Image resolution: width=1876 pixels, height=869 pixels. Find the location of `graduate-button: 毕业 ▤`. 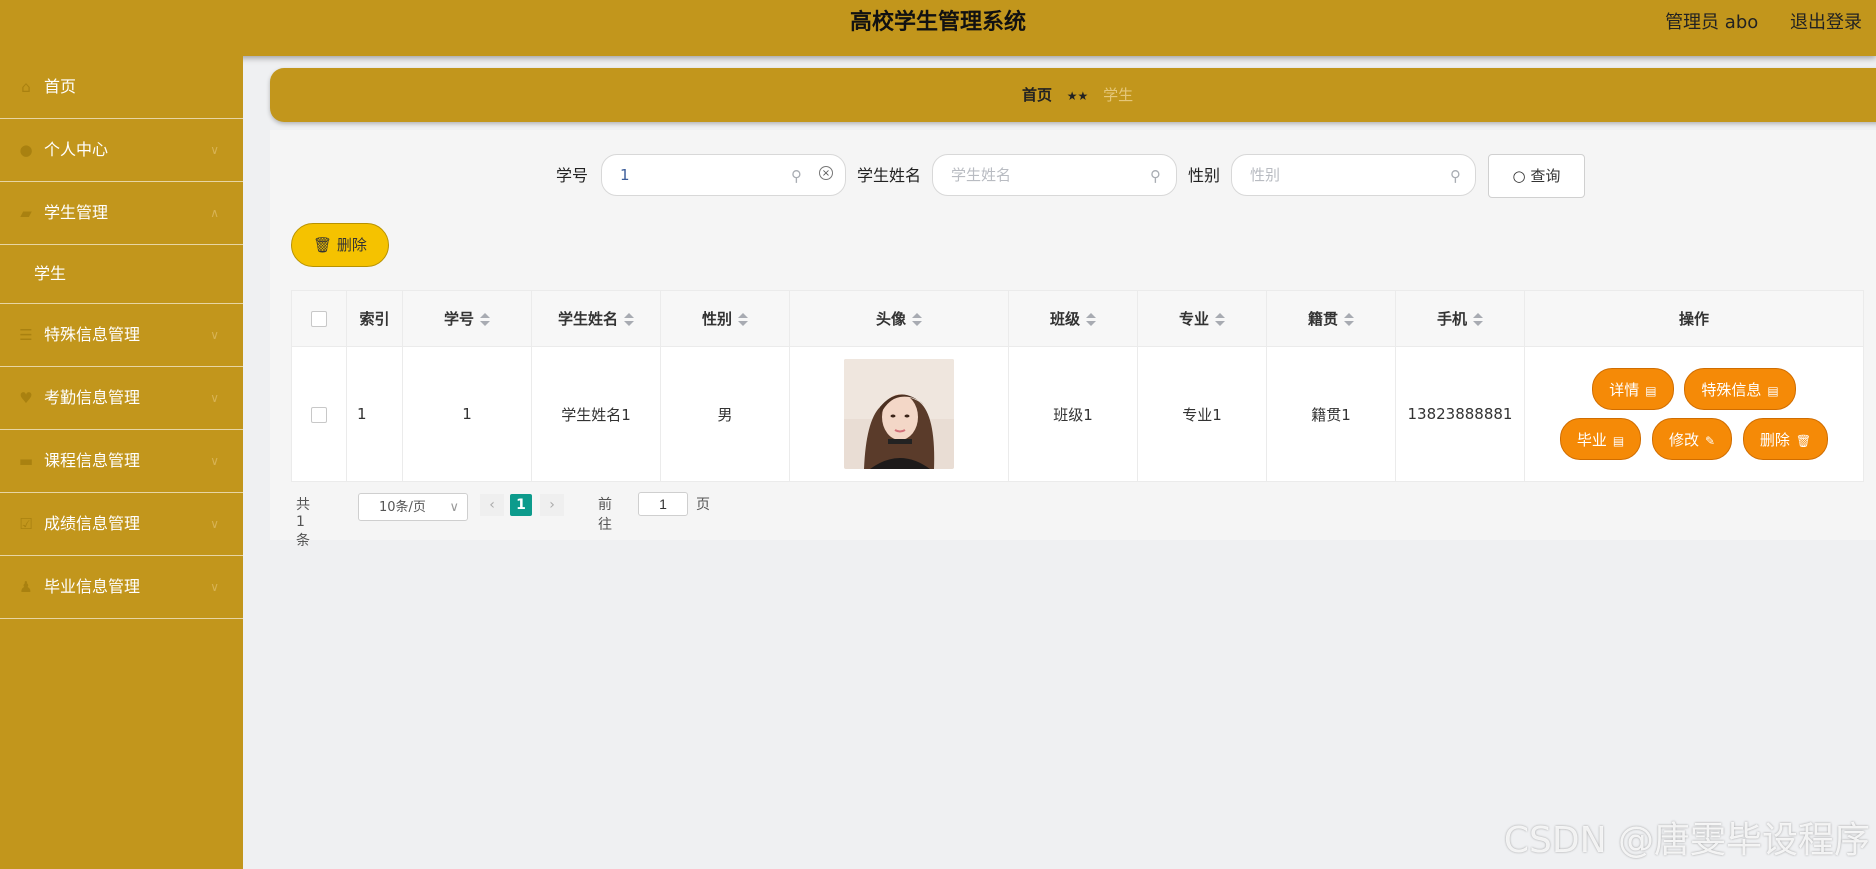

graduate-button: 毕业 ▤ is located at coordinates (1600, 439).